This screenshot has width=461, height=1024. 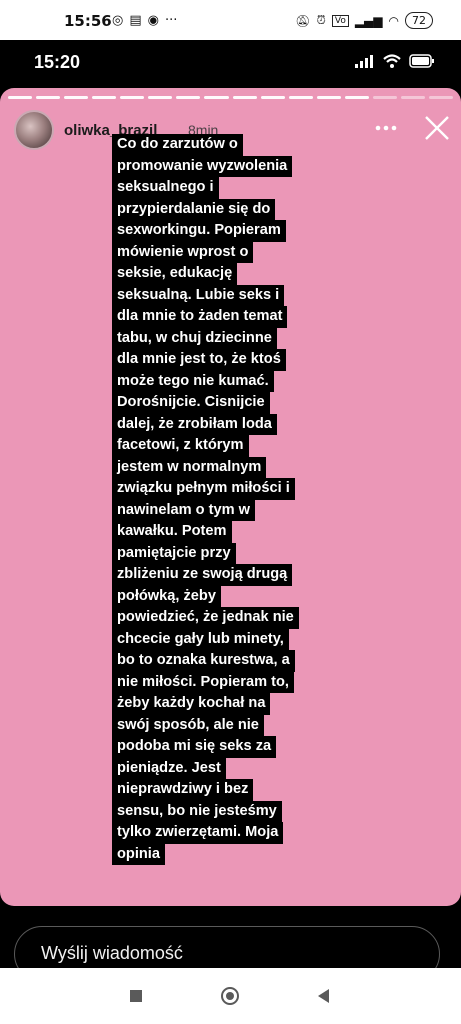 I want to click on system-status-bar: 15:56 ◎ ▤ ◉ ··· 🔕︎ ⏰︎ Vo ▂▄▆ ◠ 72, so click(x=230, y=20).